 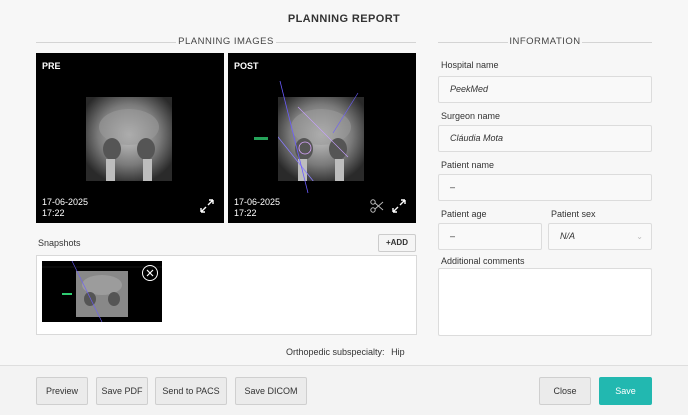 I want to click on pre-time: 17:22, so click(x=53, y=213).